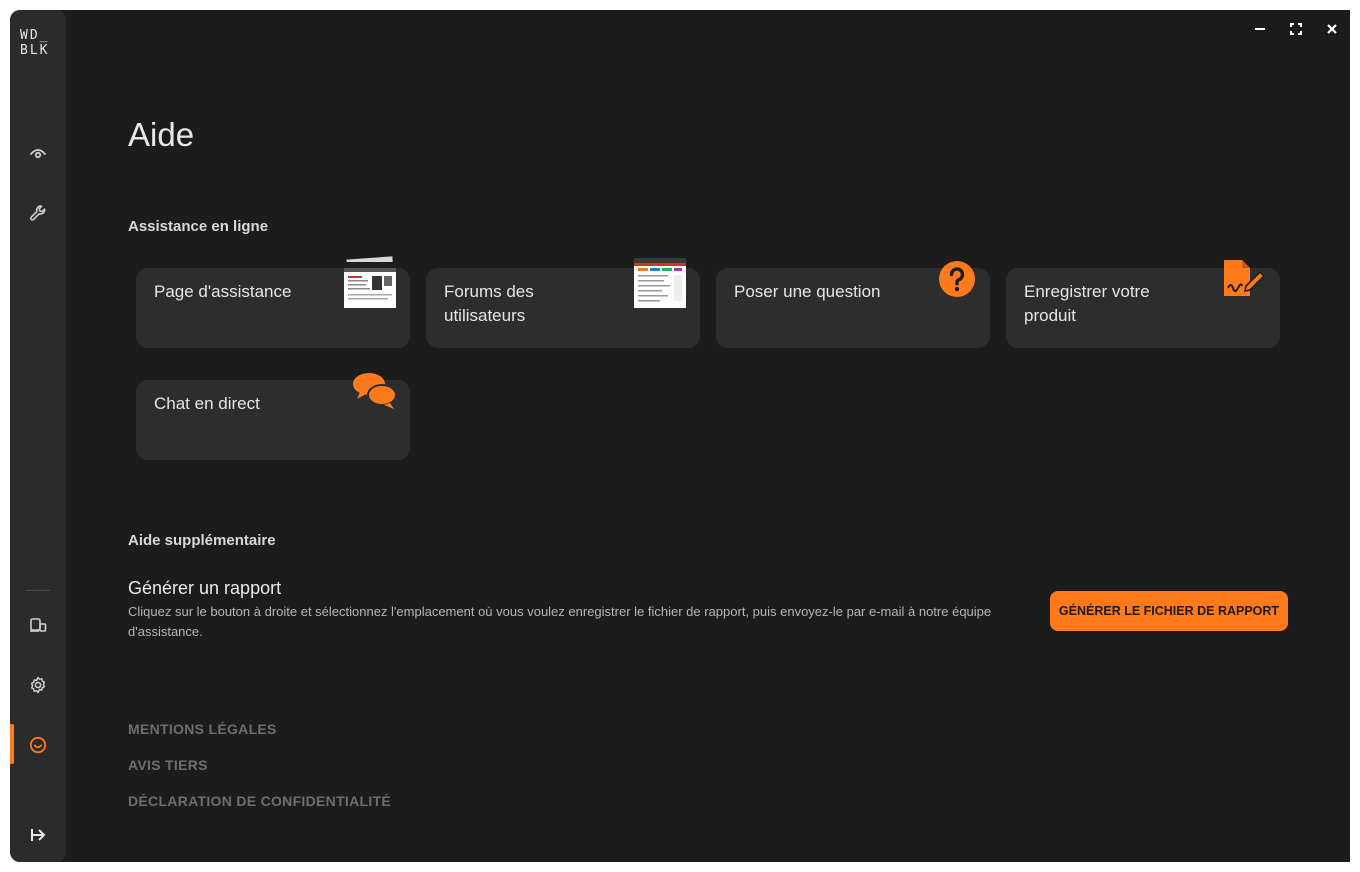 This screenshot has width=1360, height=872. I want to click on wrench-icon, so click(38, 213).